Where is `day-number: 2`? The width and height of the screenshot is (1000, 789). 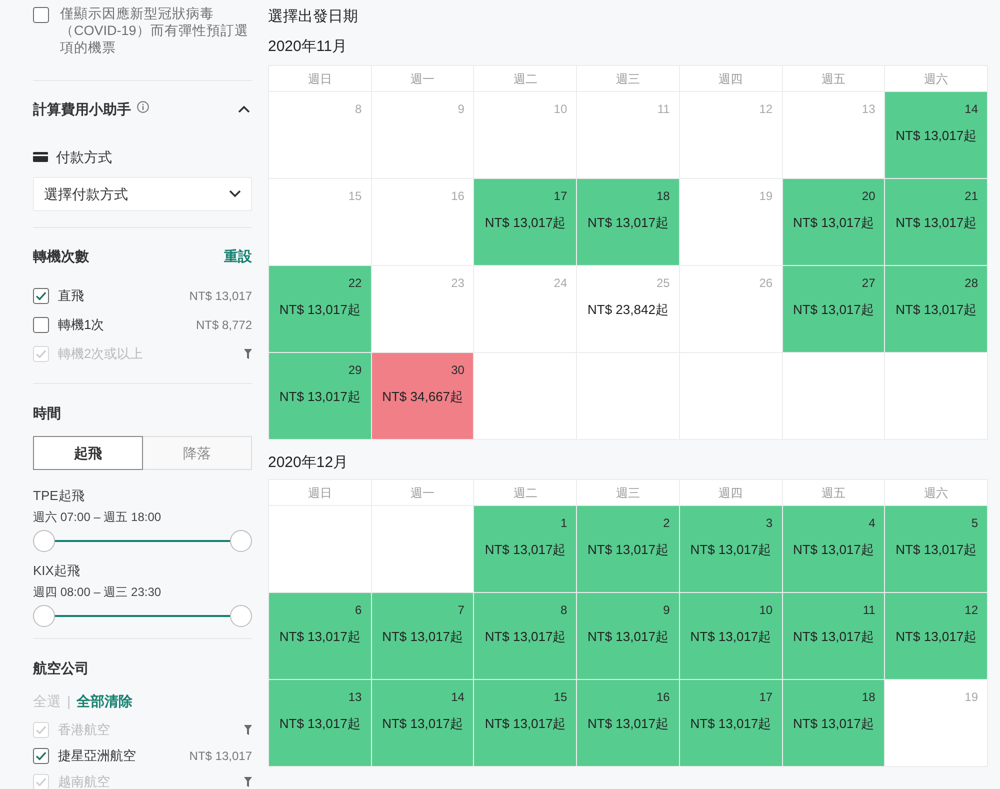
day-number: 2 is located at coordinates (666, 523).